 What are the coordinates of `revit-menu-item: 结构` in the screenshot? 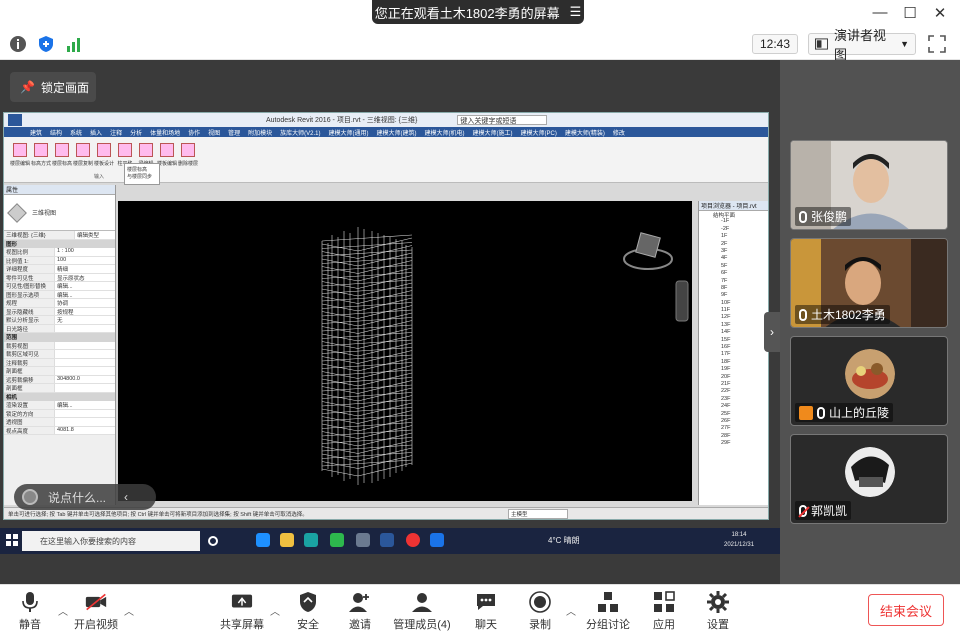 It's located at (56, 132).